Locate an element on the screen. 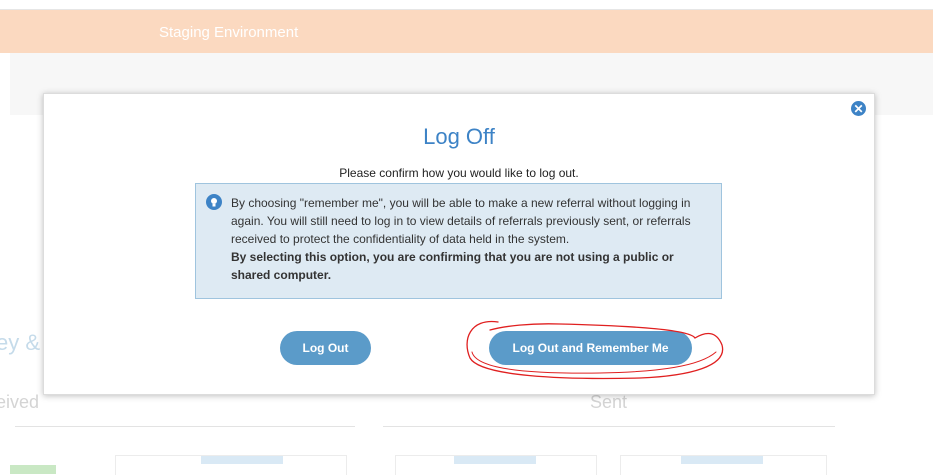 The height and width of the screenshot is (475, 933). close-icon: ✕ is located at coordinates (858, 108).